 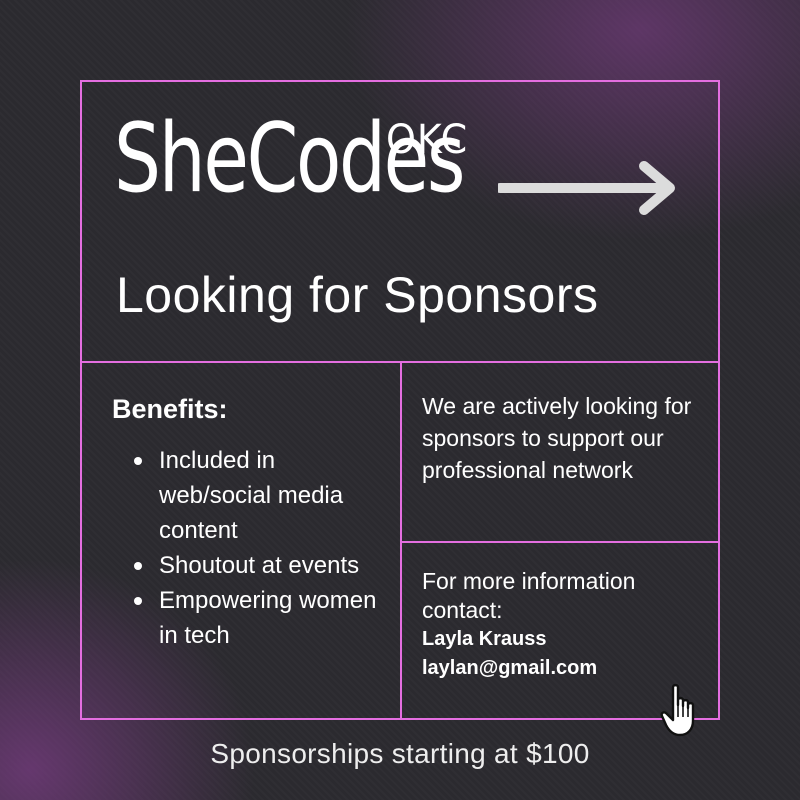 What do you see at coordinates (400, 753) in the screenshot?
I see `footer-note: Sponsorships starting at $100` at bounding box center [400, 753].